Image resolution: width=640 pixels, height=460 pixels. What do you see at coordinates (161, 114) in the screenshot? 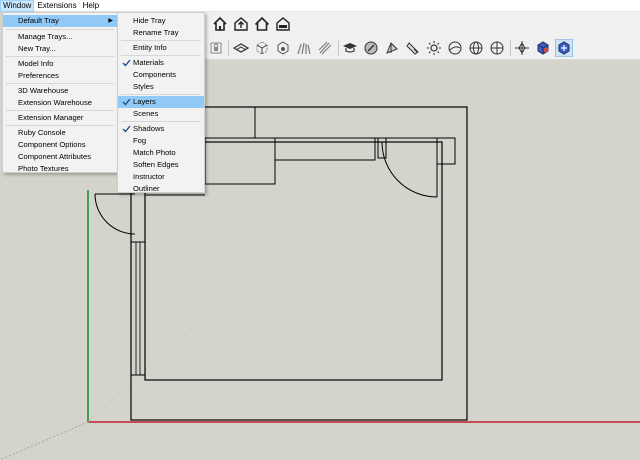
I see `menu-item-scenes: Scenes` at bounding box center [161, 114].